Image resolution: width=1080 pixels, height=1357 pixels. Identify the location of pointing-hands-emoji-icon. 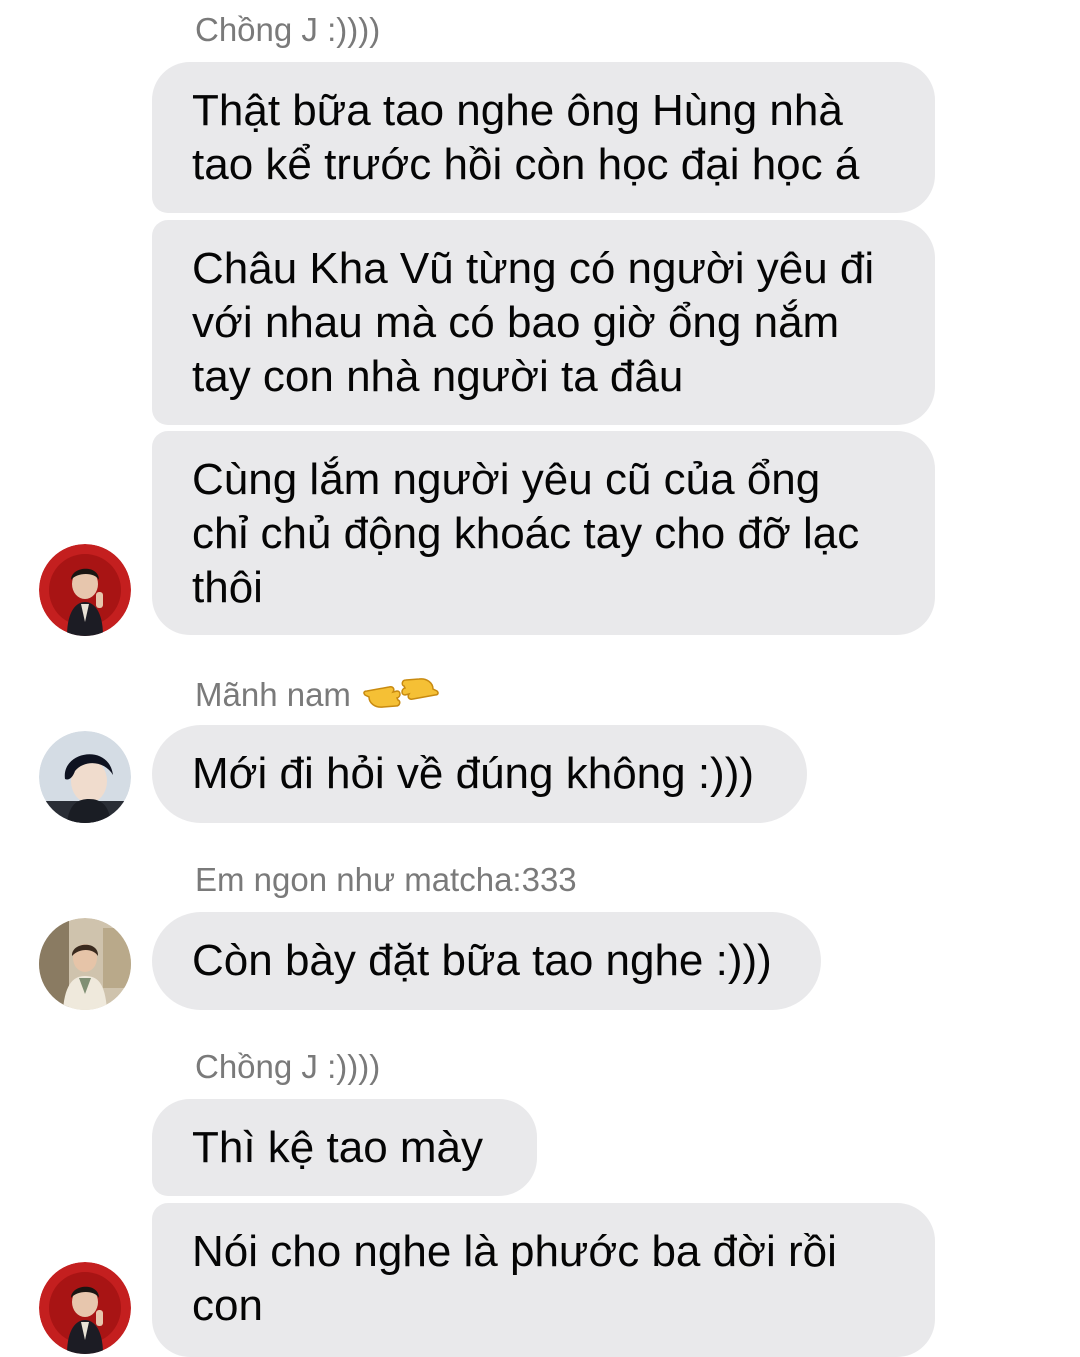
(401, 697).